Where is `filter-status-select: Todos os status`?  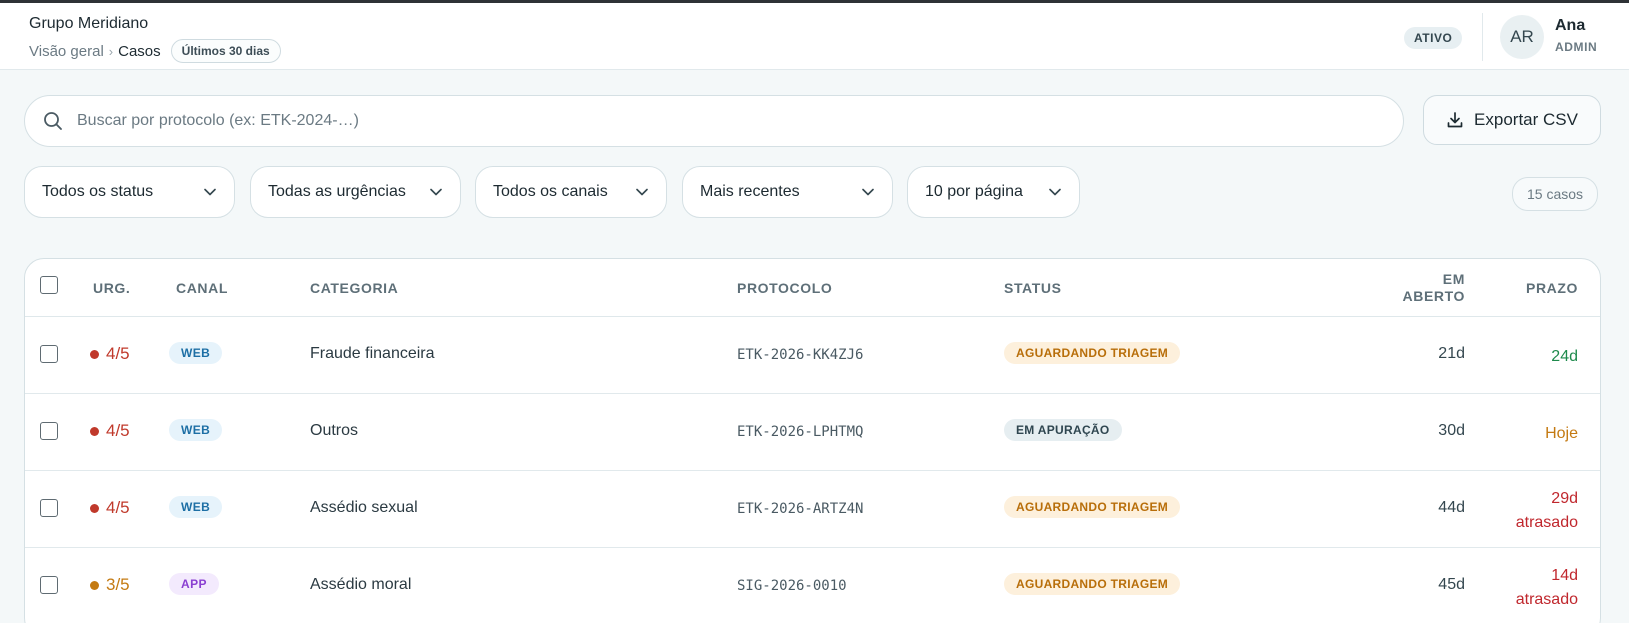 filter-status-select: Todos os status is located at coordinates (129, 192).